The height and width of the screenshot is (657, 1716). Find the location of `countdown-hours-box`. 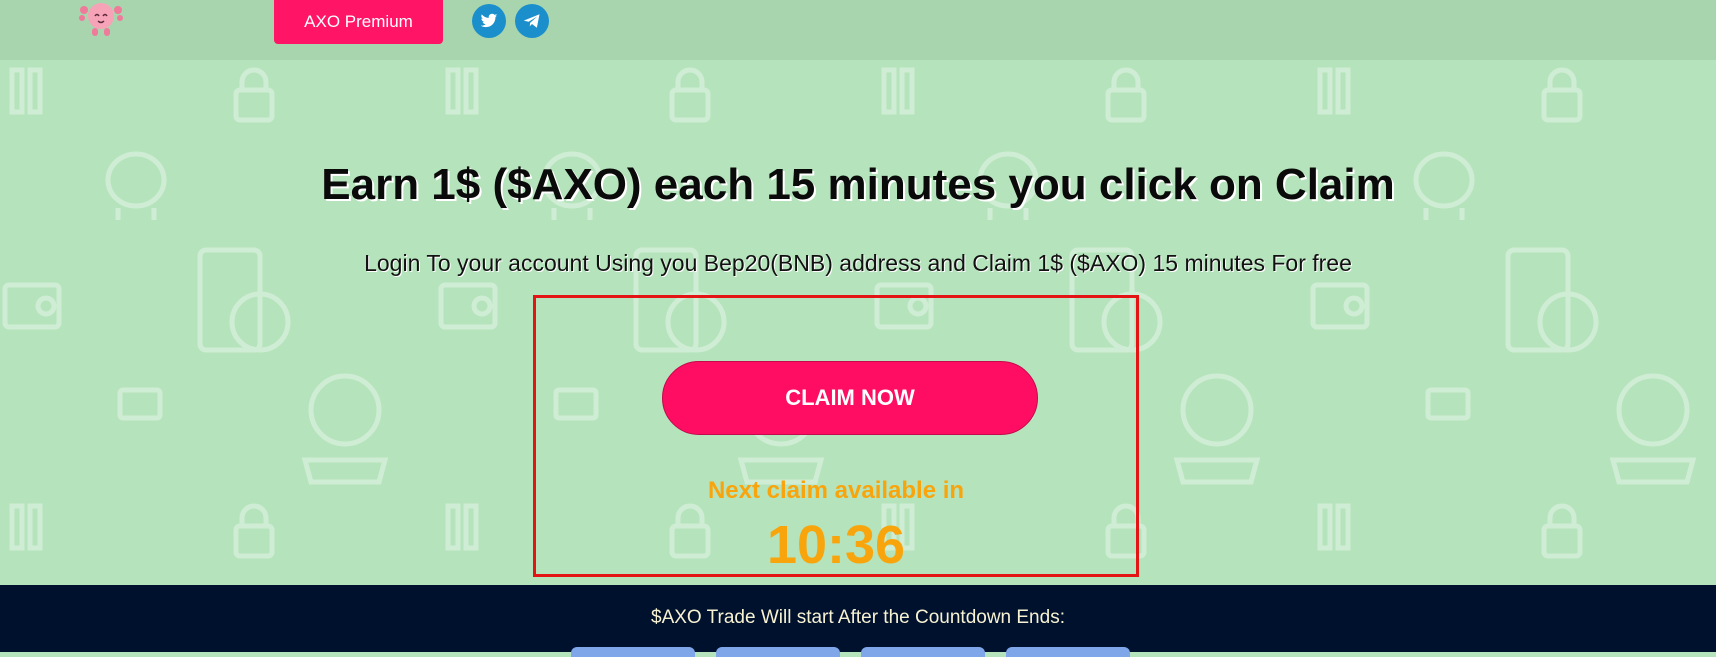

countdown-hours-box is located at coordinates (778, 652).